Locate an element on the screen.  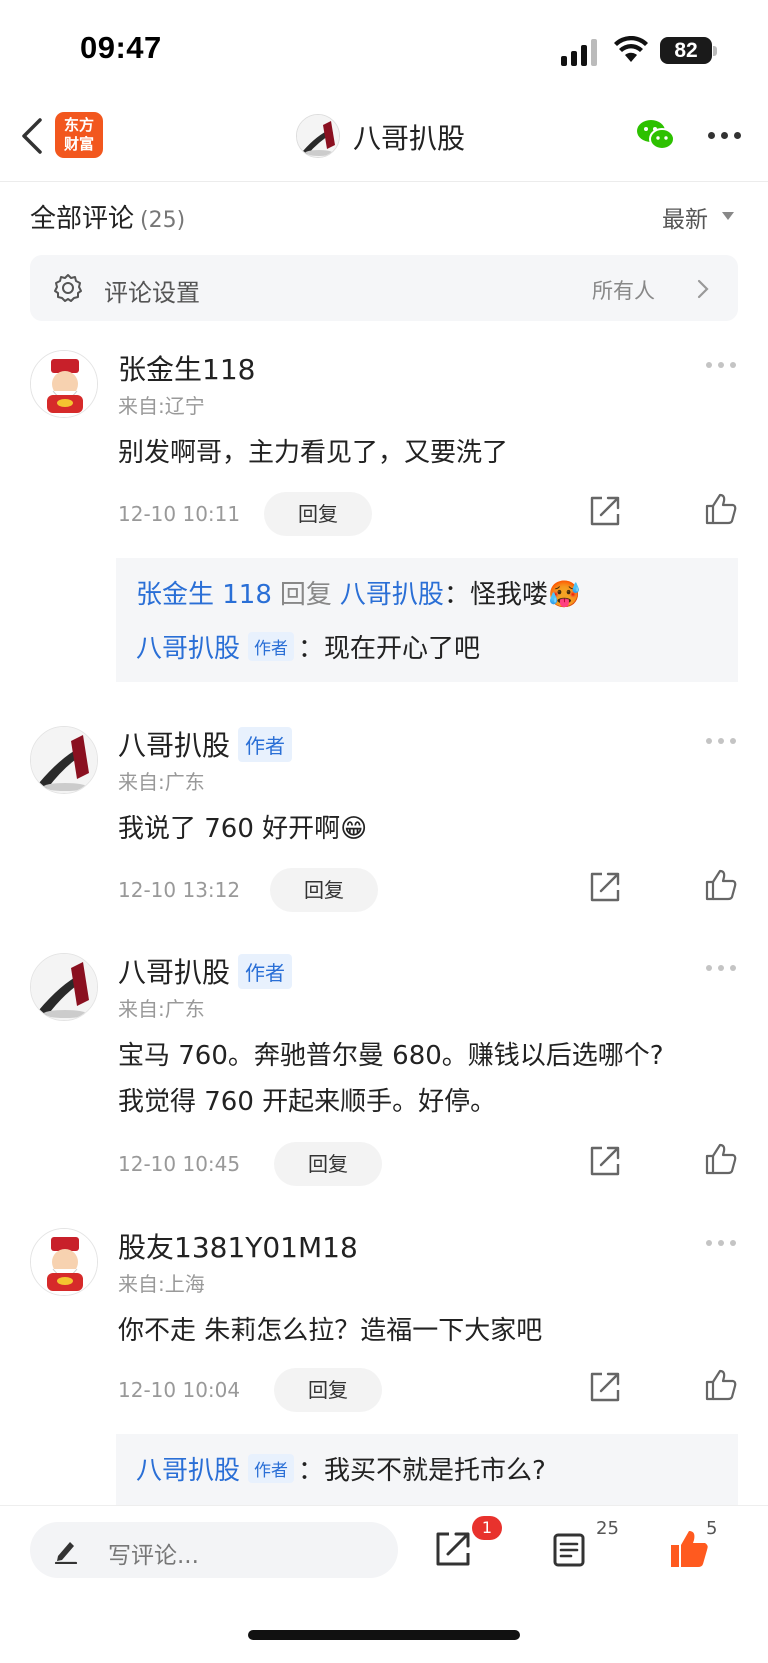
reply-thread: 八哥扒股 作者 ： 我买不就是托市么? is located at coordinates (427, 1470).